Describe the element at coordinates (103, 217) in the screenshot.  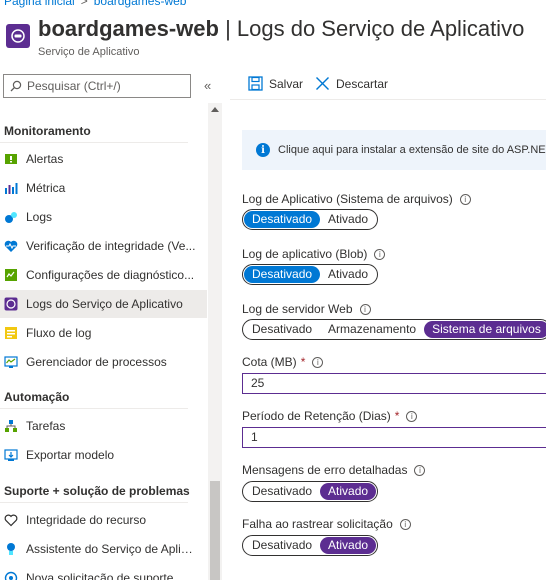
I see `sidebar-item-logs: Logs` at that location.